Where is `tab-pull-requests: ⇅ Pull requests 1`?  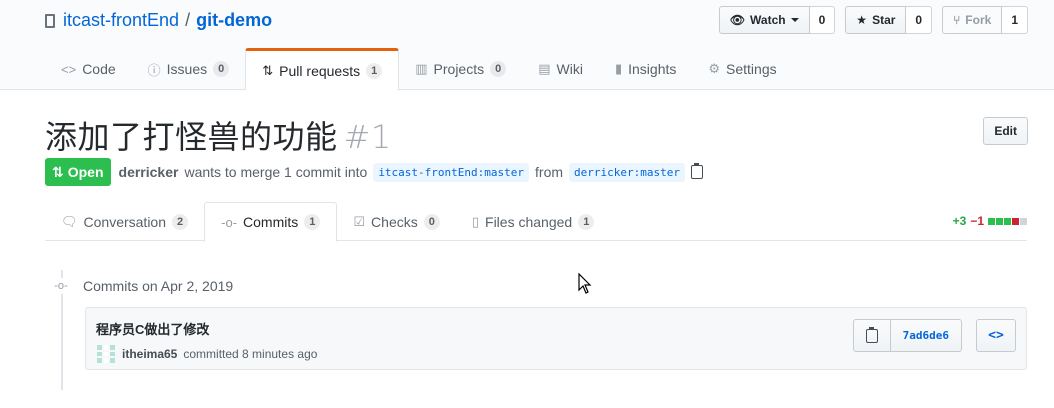 tab-pull-requests: ⇅ Pull requests 1 is located at coordinates (322, 69).